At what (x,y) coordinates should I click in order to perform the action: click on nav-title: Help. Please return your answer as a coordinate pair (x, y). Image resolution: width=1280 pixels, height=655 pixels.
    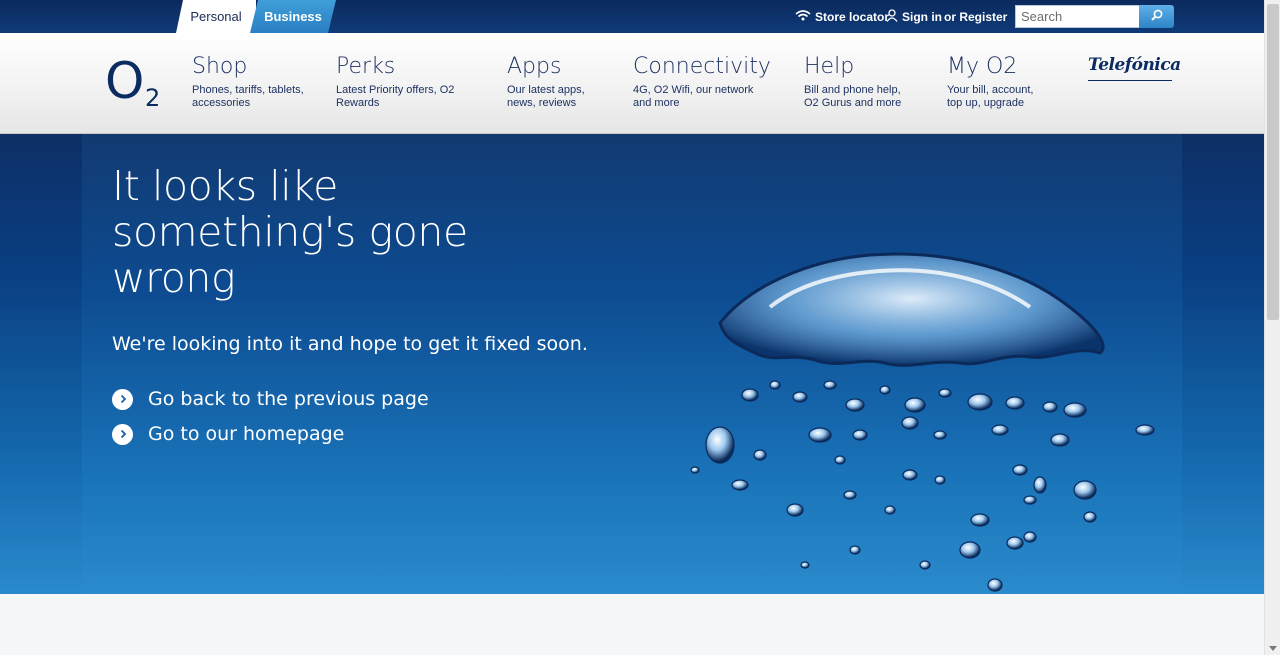
    Looking at the image, I should click on (829, 66).